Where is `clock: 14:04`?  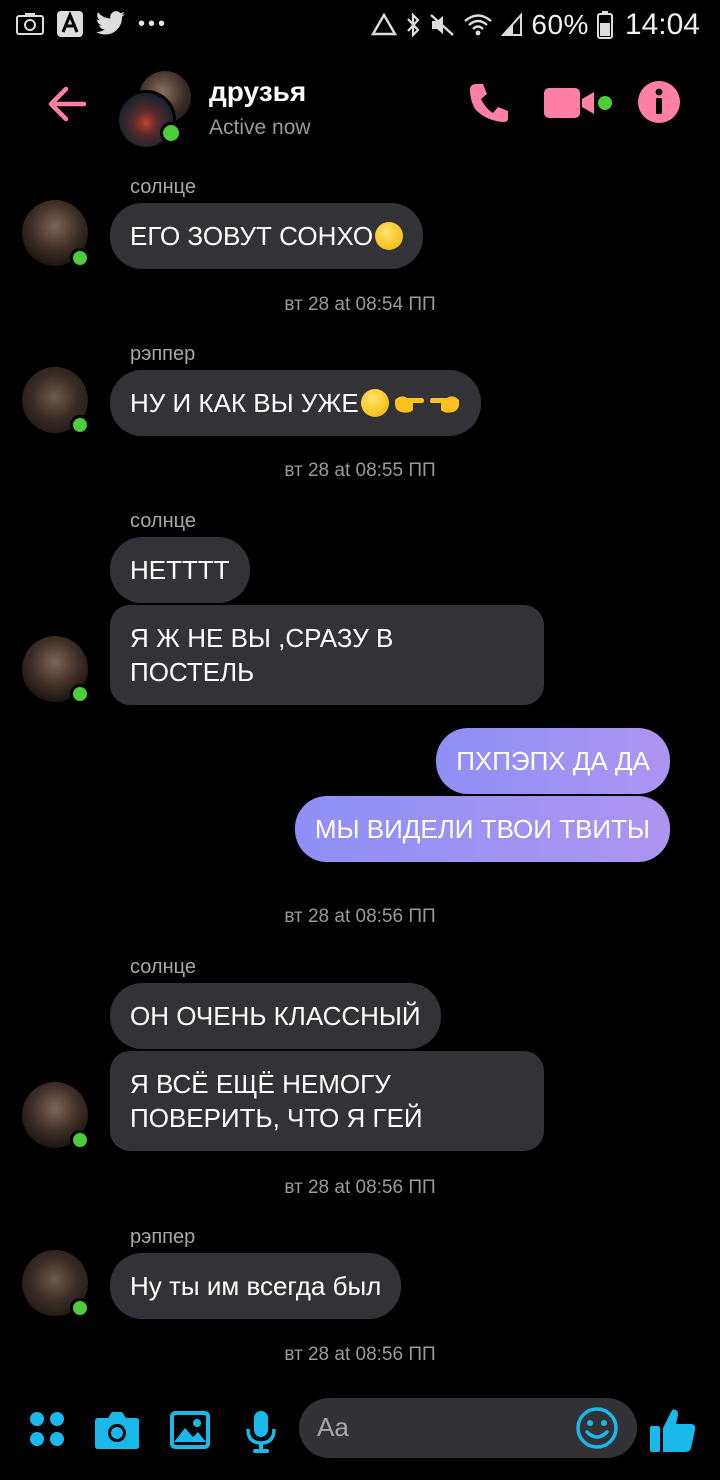 clock: 14:04 is located at coordinates (662, 24).